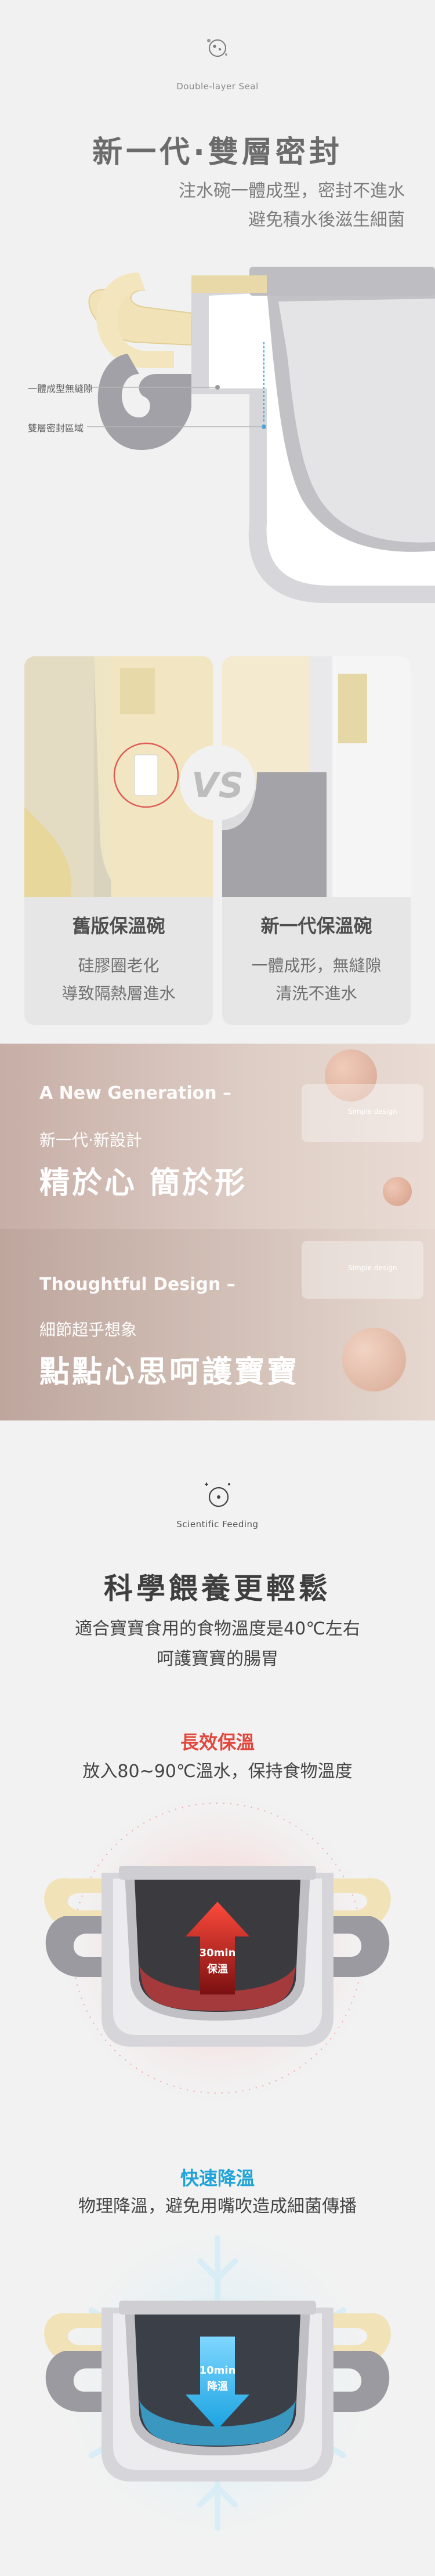 This screenshot has height=2576, width=435. I want to click on banner1-tag: Simple design, so click(372, 1111).